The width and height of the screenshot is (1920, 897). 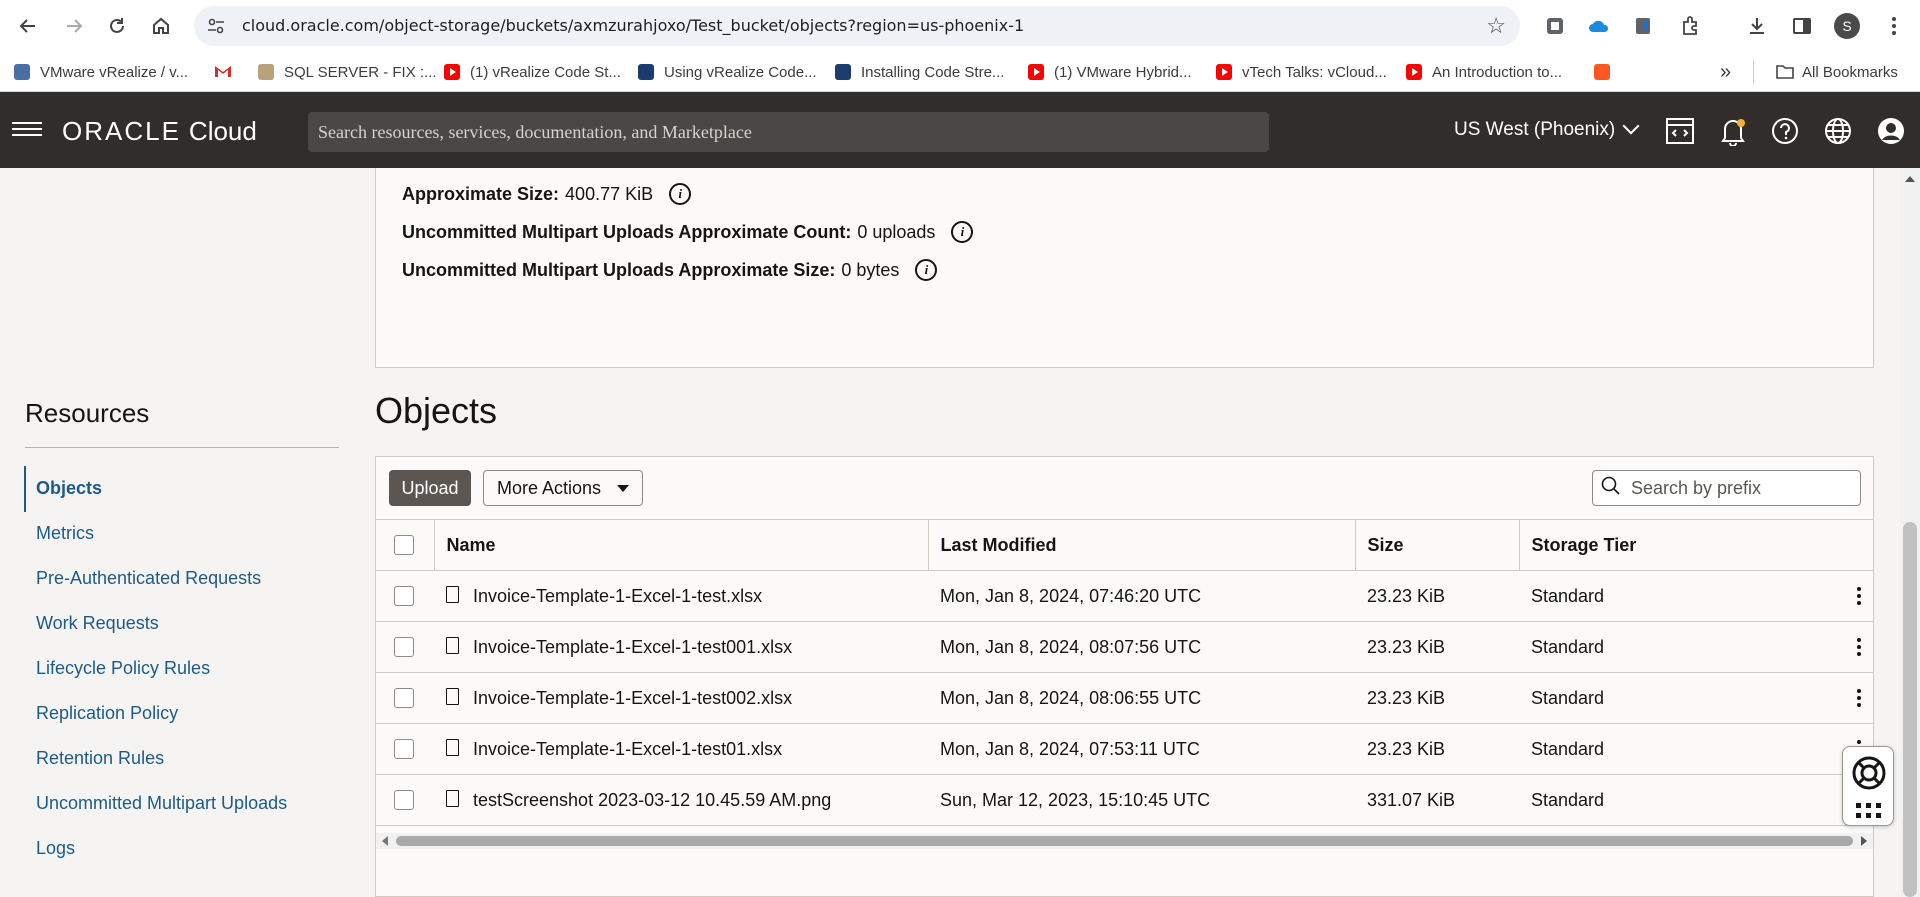 I want to click on all-bookmarks-button: All Bookmarks, so click(x=1837, y=72).